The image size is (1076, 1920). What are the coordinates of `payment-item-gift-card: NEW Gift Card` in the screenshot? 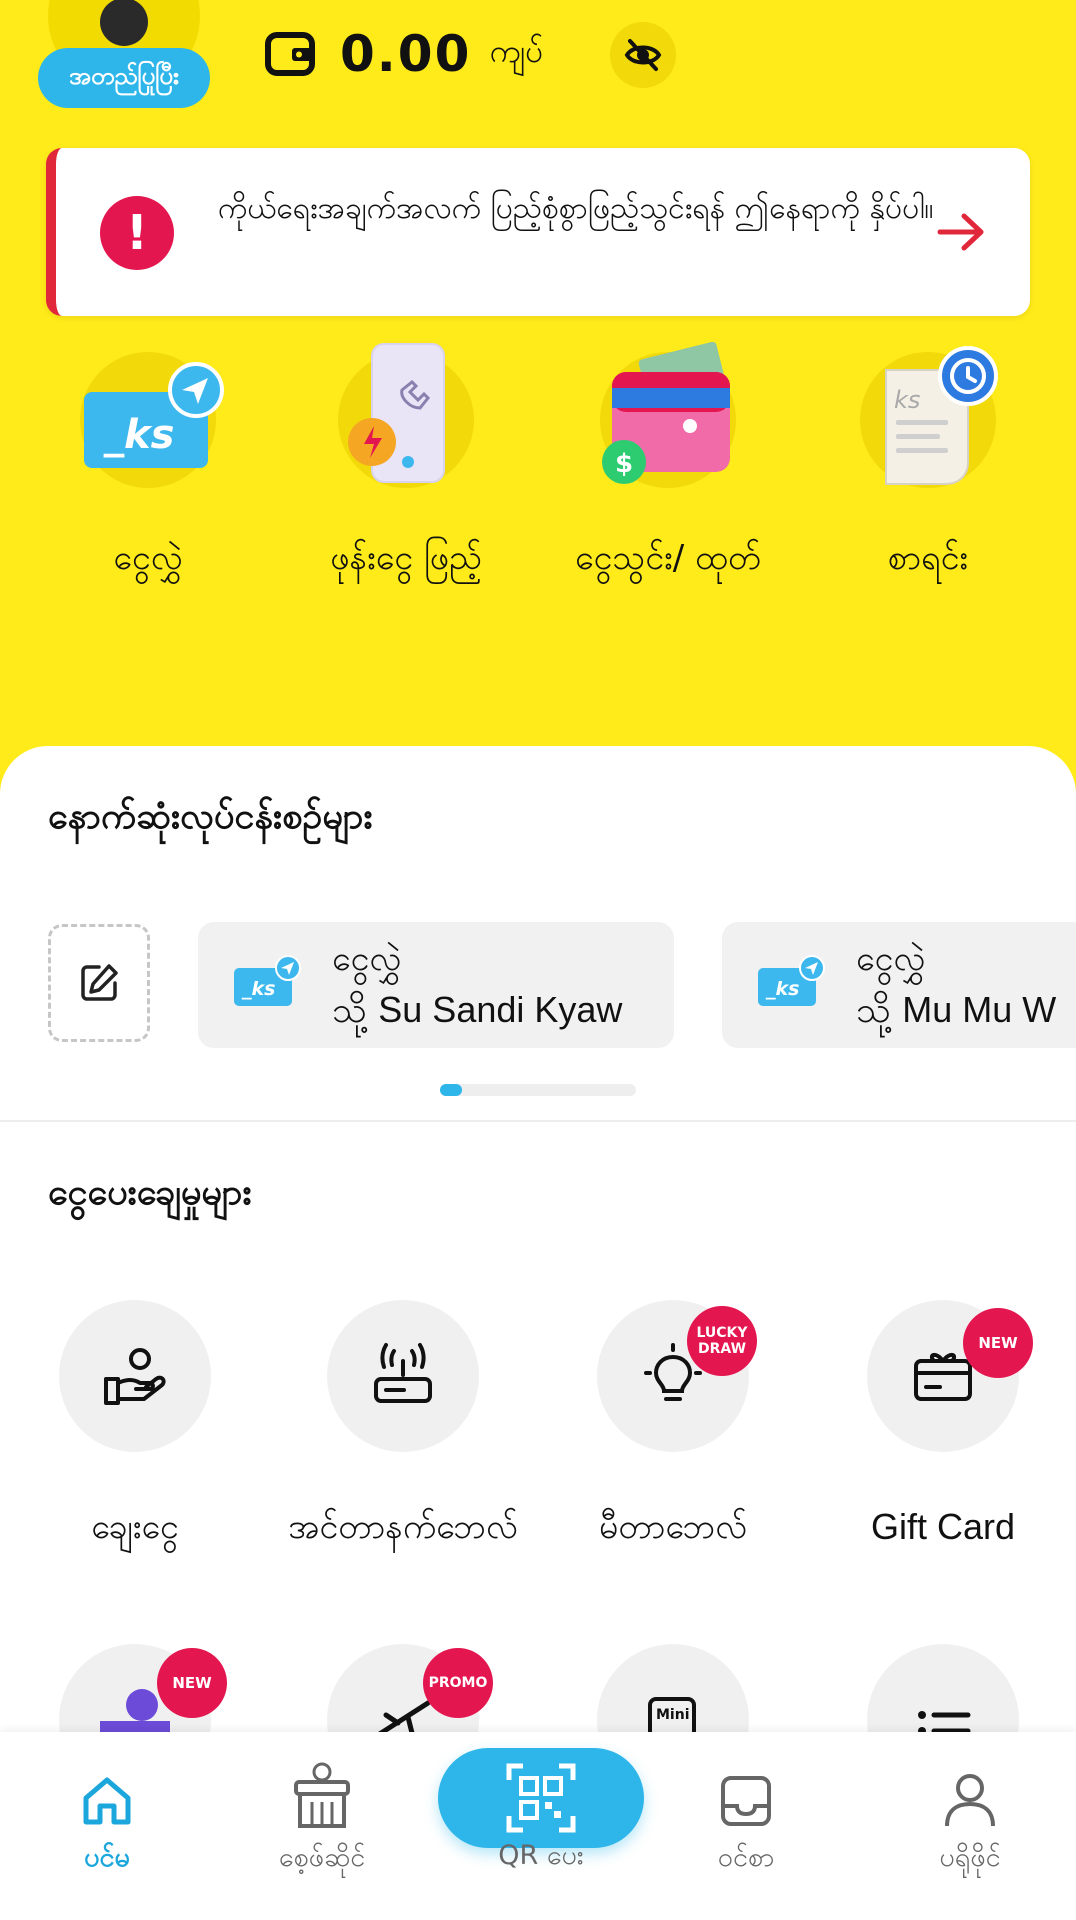 It's located at (942, 1430).